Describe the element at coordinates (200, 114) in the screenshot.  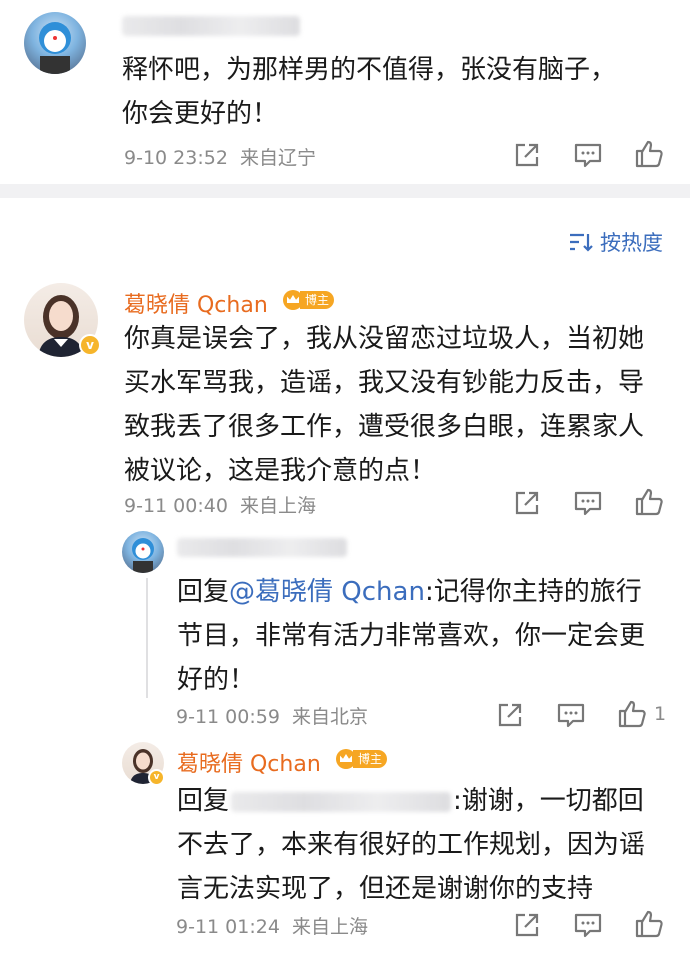
I see `comment-text-line: 你会更好的！` at that location.